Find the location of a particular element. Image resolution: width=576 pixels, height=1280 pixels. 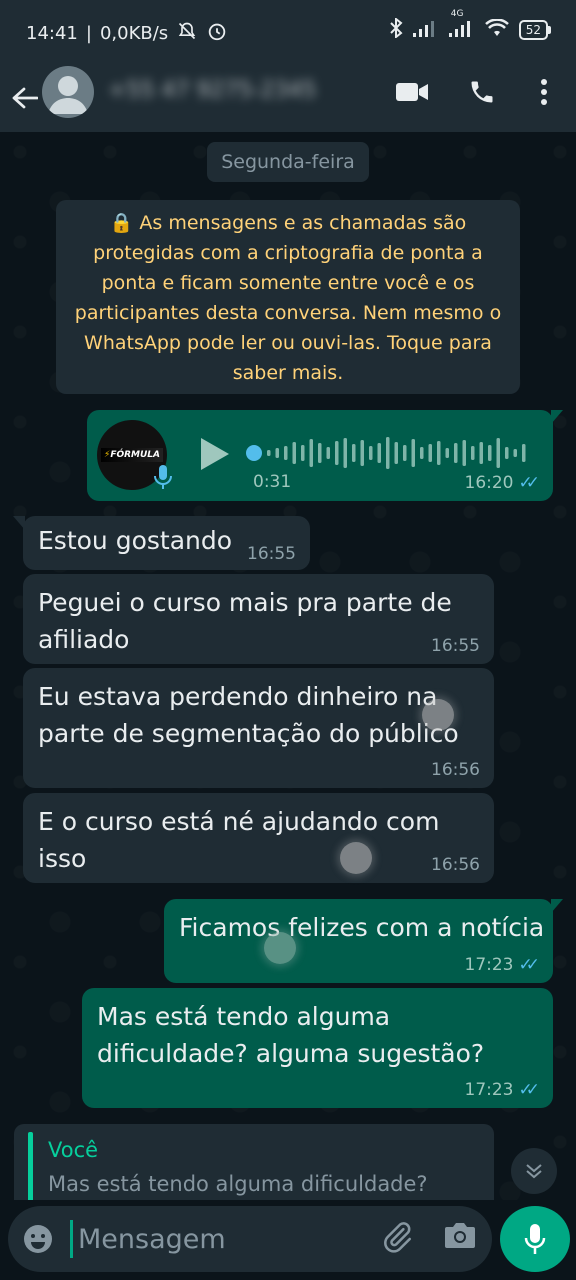

scroll-to-bottom-button is located at coordinates (534, 1171).